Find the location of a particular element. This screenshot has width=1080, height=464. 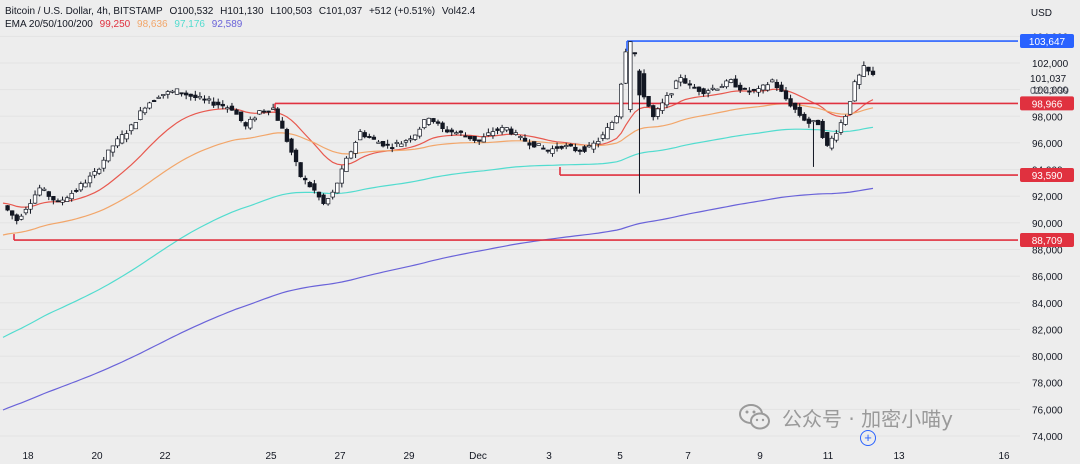

add-button: + is located at coordinates (868, 438).